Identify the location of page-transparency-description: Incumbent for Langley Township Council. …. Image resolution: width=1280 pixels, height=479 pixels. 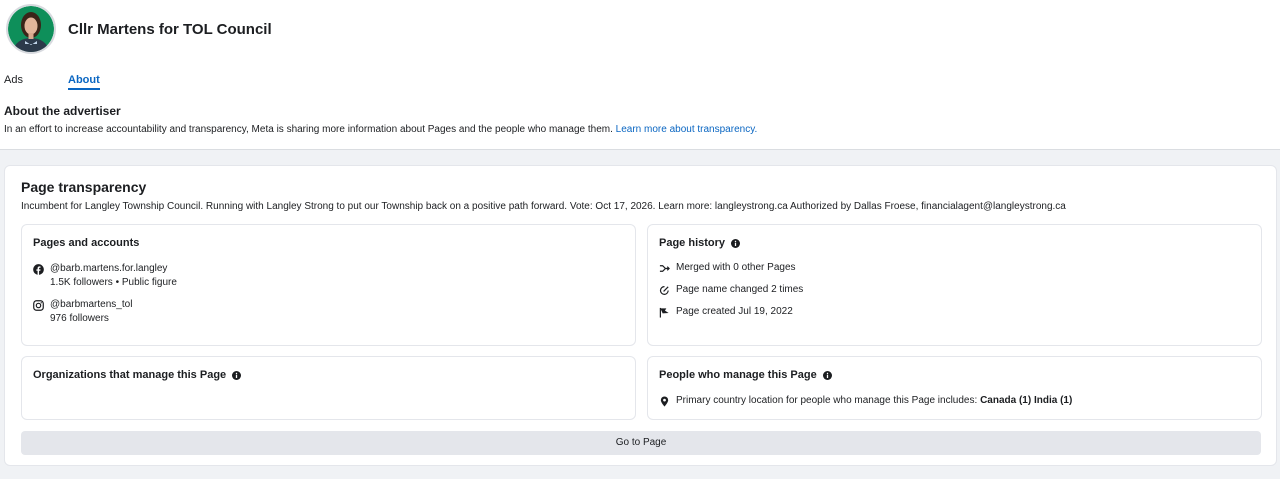
(543, 206).